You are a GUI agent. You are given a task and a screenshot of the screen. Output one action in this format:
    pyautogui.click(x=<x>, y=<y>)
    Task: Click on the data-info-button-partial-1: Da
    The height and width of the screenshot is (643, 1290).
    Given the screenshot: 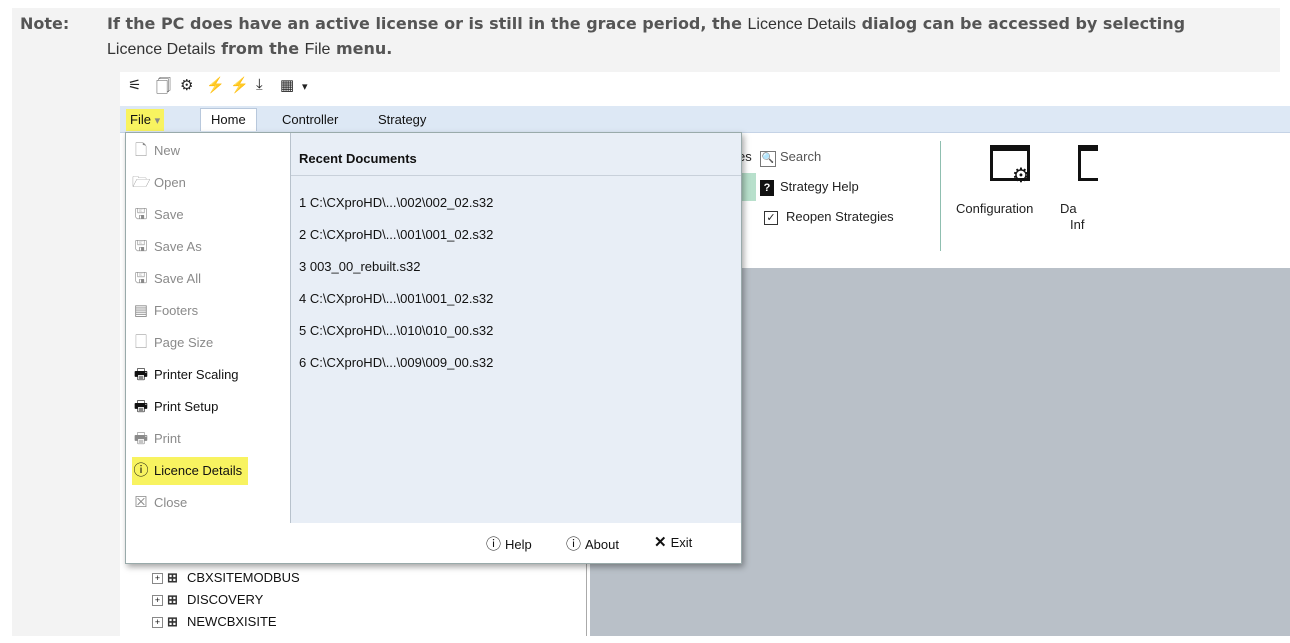 What is the action you would take?
    pyautogui.click(x=1068, y=208)
    